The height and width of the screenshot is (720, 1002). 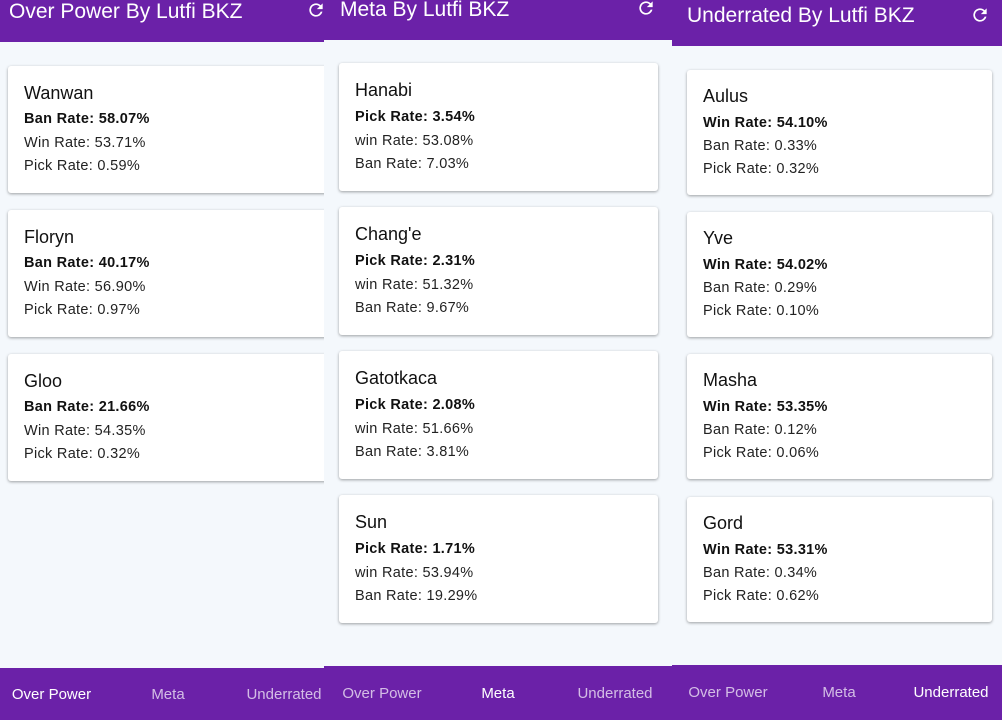 I want to click on hero-name: Masha, so click(x=730, y=380).